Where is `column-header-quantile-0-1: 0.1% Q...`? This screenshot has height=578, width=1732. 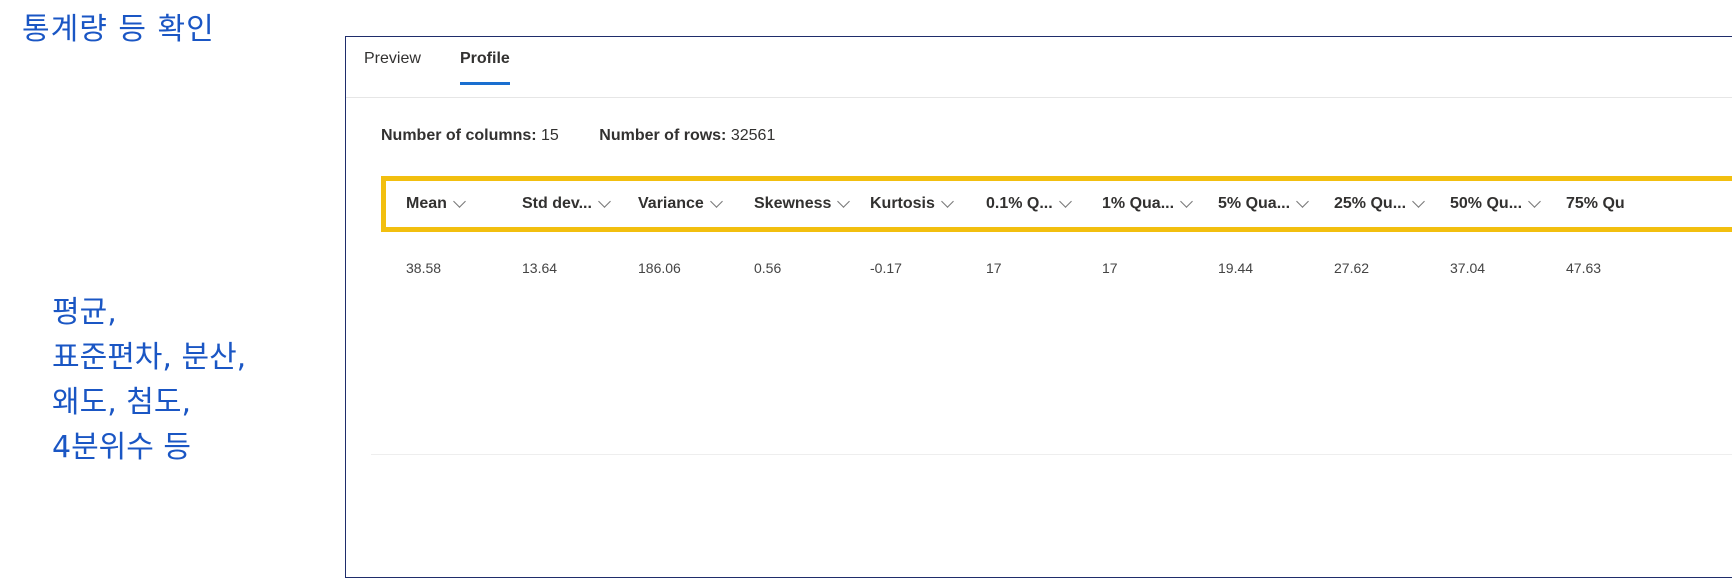 column-header-quantile-0-1: 0.1% Q... is located at coordinates (1029, 203).